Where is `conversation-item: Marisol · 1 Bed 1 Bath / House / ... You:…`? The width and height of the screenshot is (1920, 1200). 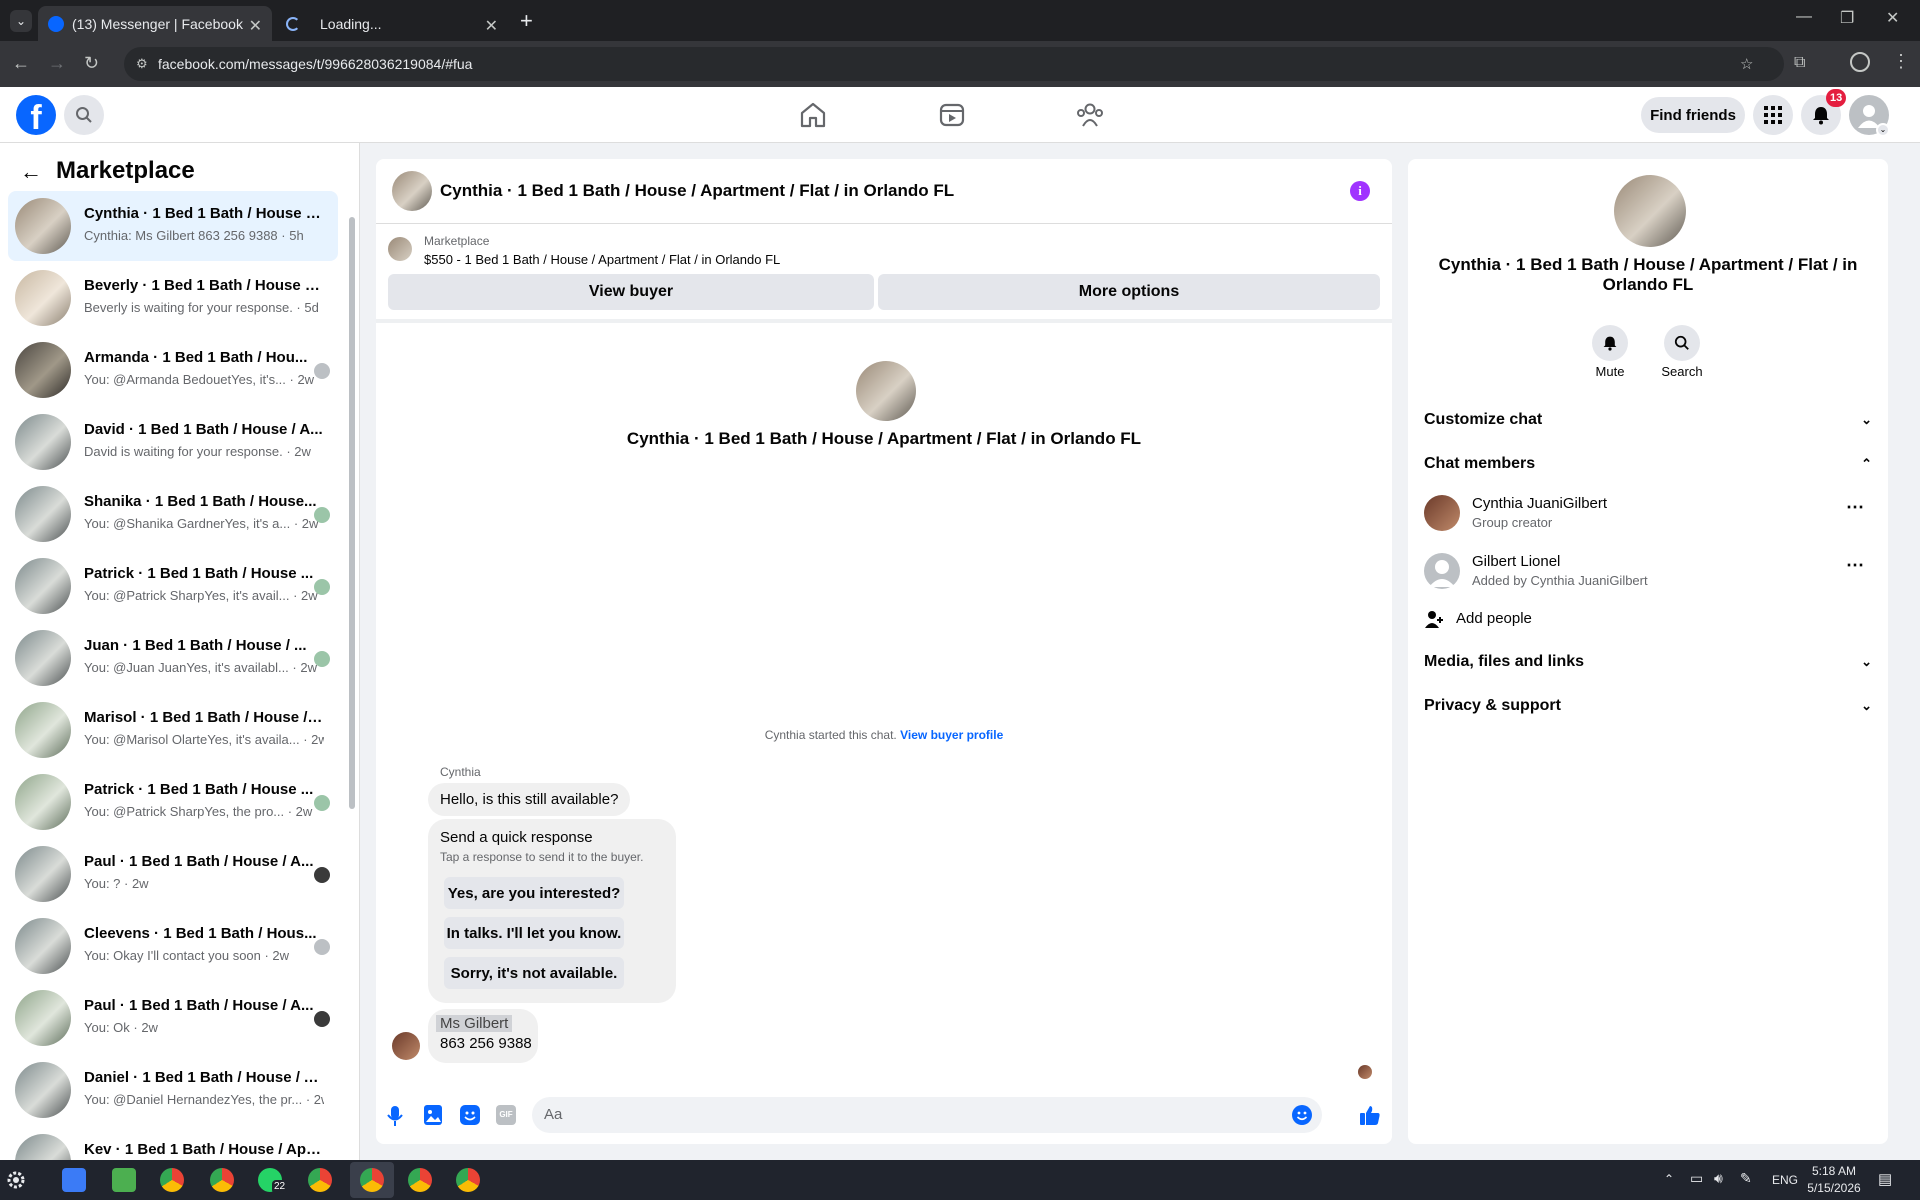
conversation-item: Marisol · 1 Bed 1 Bath / House / ... You:… is located at coordinates (173, 730).